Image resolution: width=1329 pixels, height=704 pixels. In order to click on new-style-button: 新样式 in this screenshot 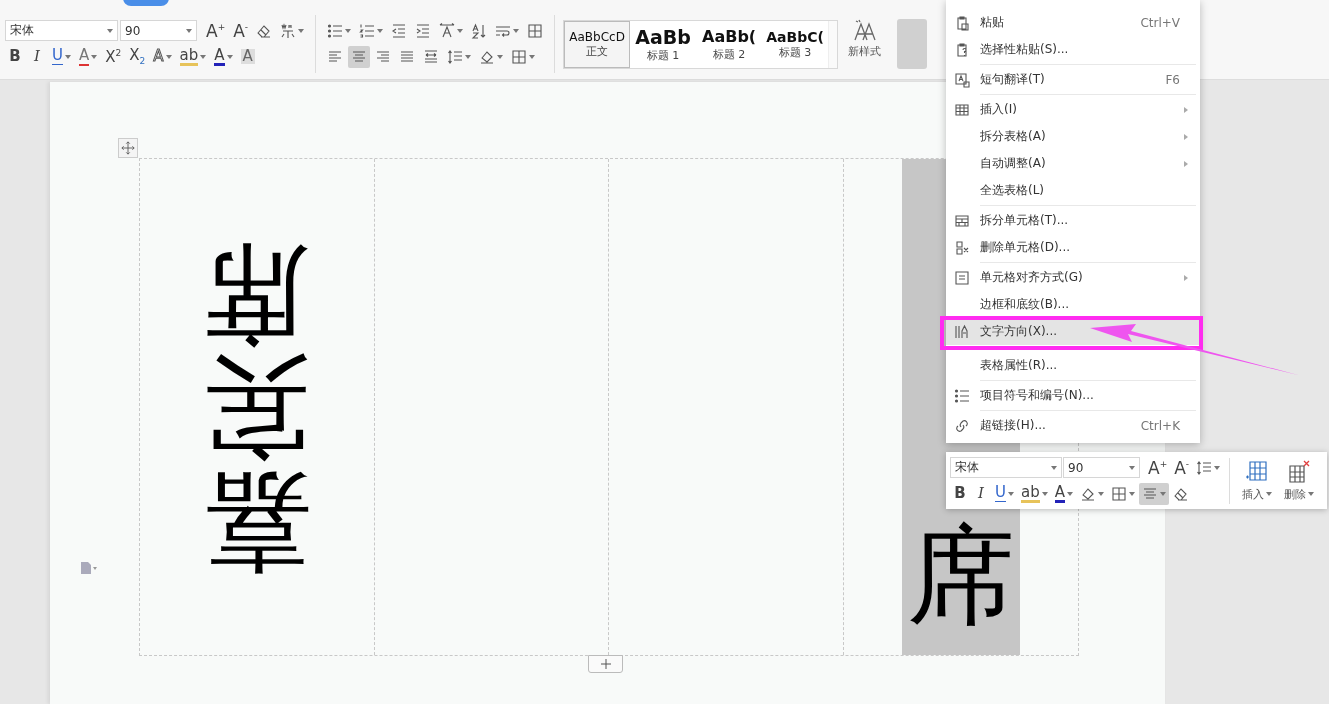, I will do `click(865, 39)`.